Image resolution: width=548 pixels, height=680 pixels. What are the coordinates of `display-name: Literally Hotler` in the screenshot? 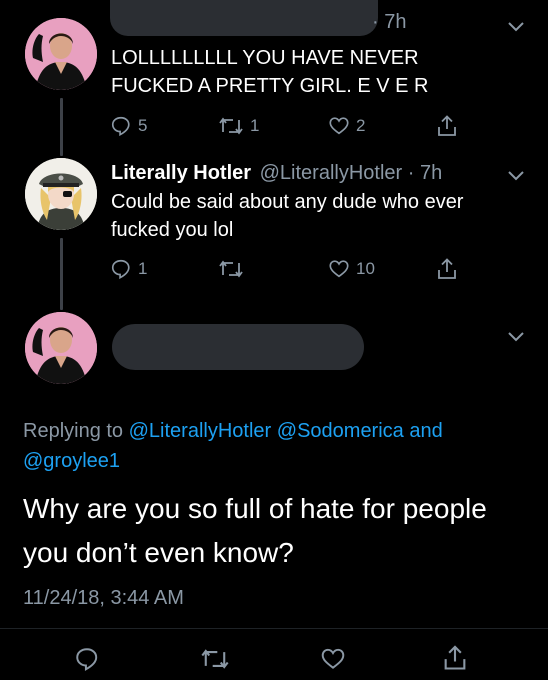 It's located at (181, 173).